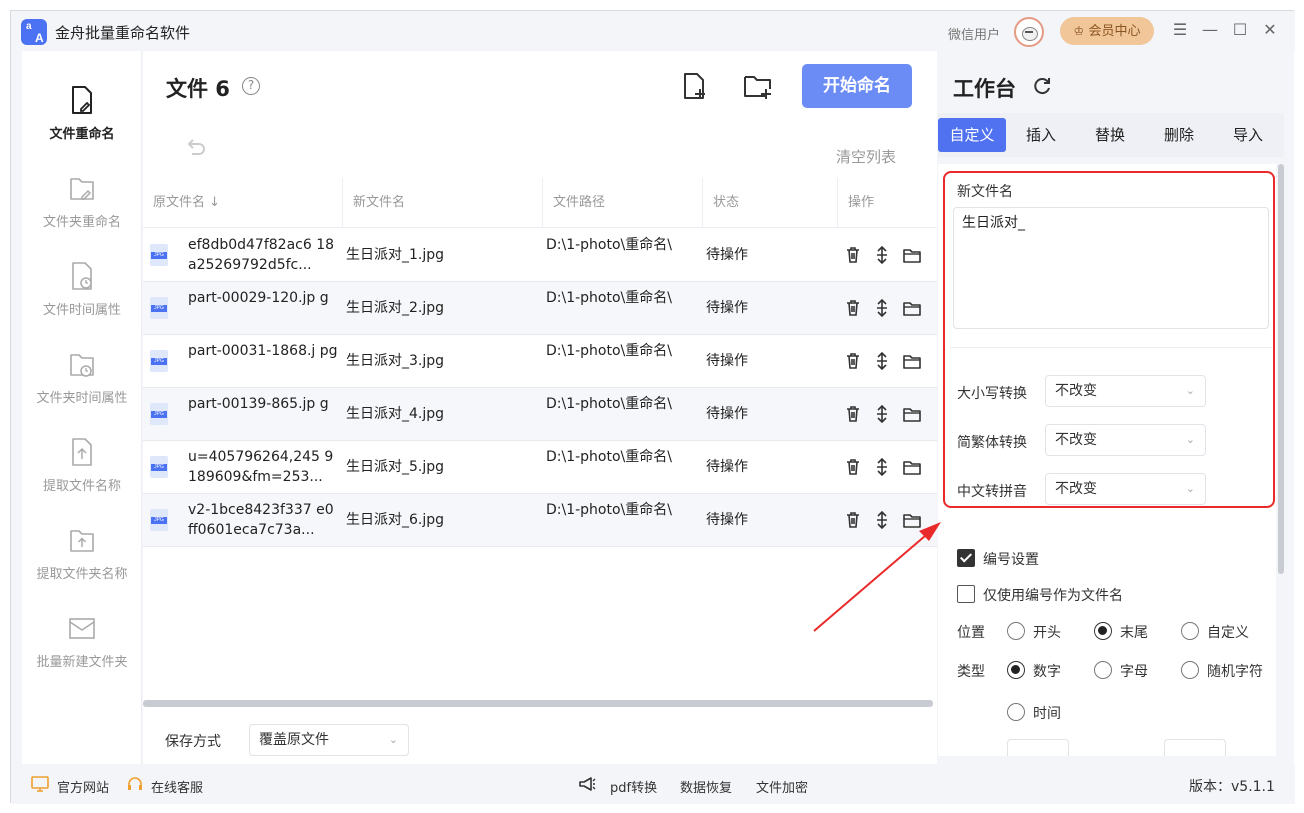 Image resolution: width=1304 pixels, height=813 pixels. Describe the element at coordinates (83, 786) in the screenshot. I see `official-website-link: 官方网站` at that location.